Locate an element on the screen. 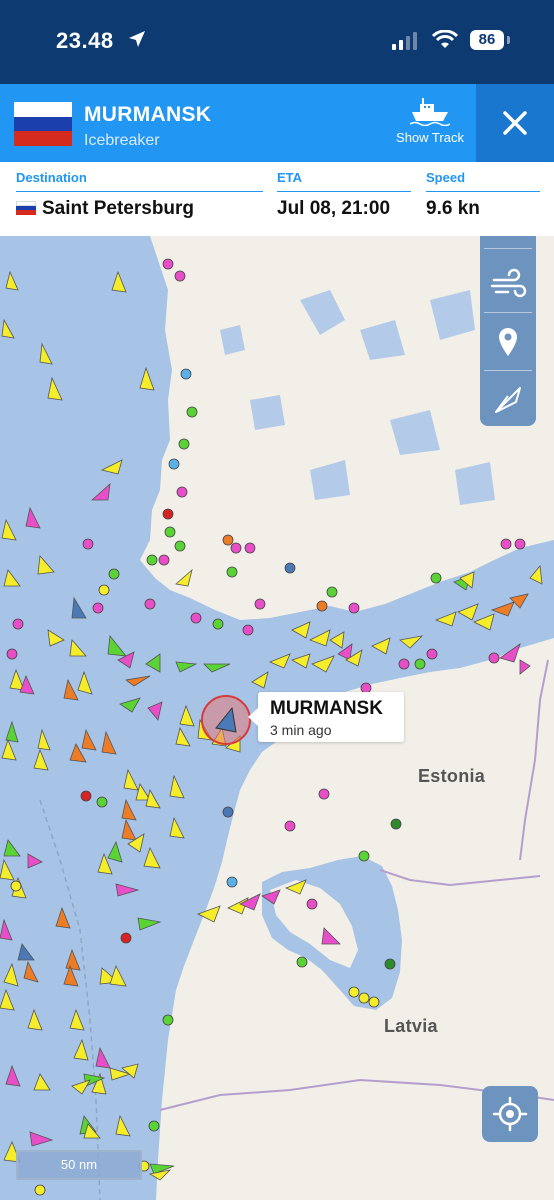 The image size is (554, 1200). compass-icon is located at coordinates (508, 400).